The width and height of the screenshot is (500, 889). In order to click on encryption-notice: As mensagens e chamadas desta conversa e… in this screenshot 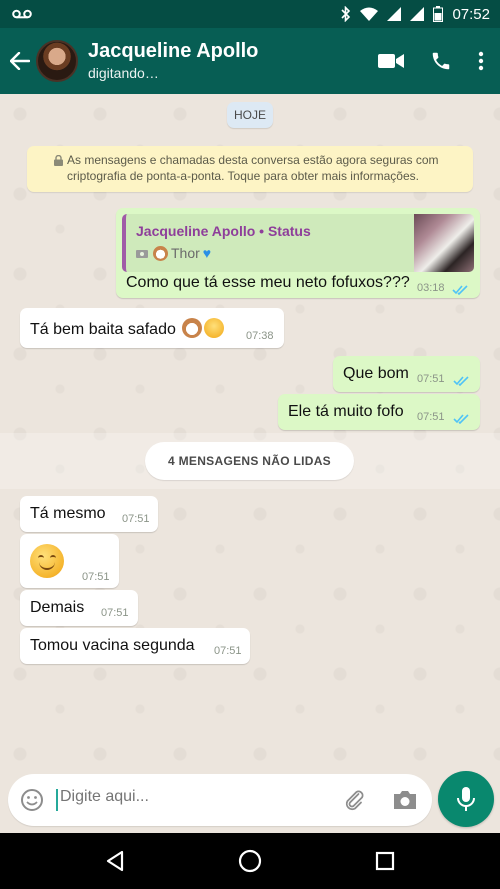, I will do `click(250, 169)`.